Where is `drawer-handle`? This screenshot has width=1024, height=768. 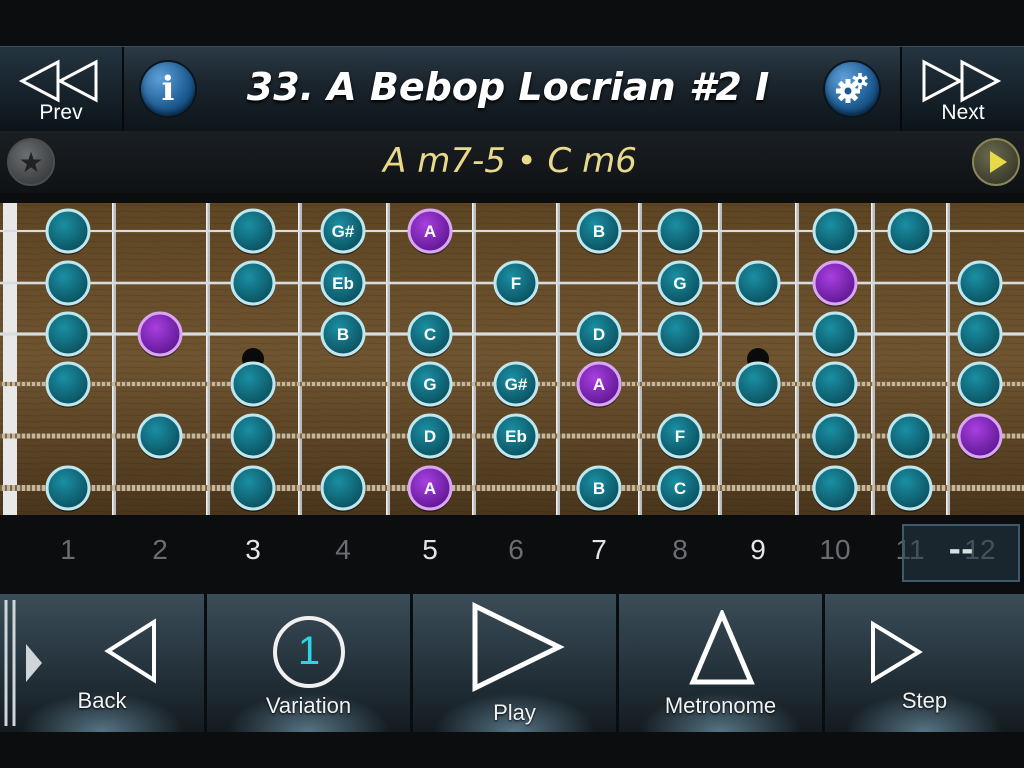 drawer-handle is located at coordinates (23, 663).